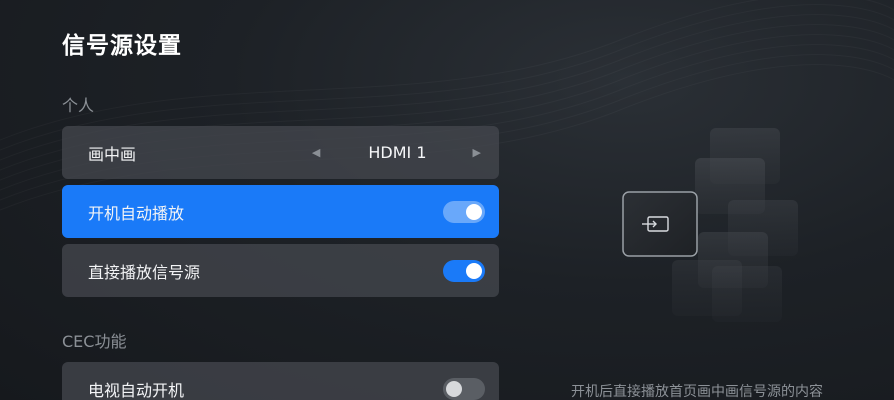 The image size is (894, 400). I want to click on pip-label: 画中画, so click(112, 154).